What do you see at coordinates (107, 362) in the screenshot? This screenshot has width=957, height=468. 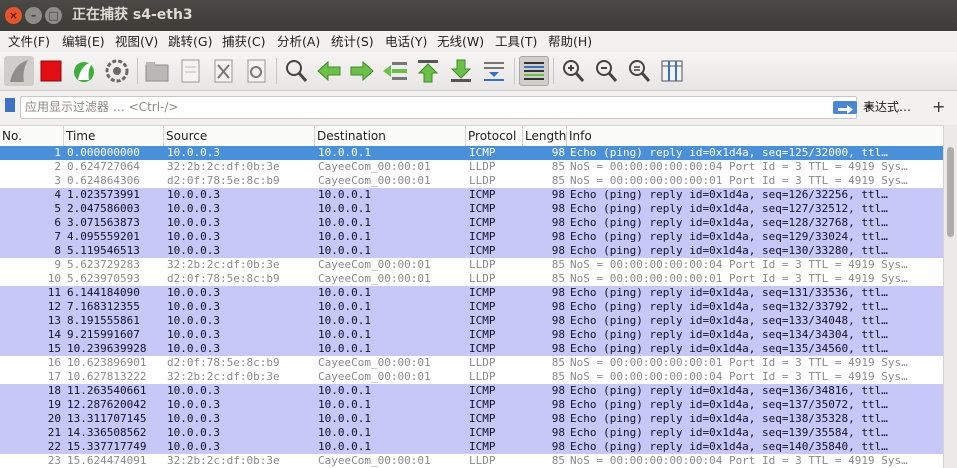 I see `packet-cell-time: 10.623896901` at bounding box center [107, 362].